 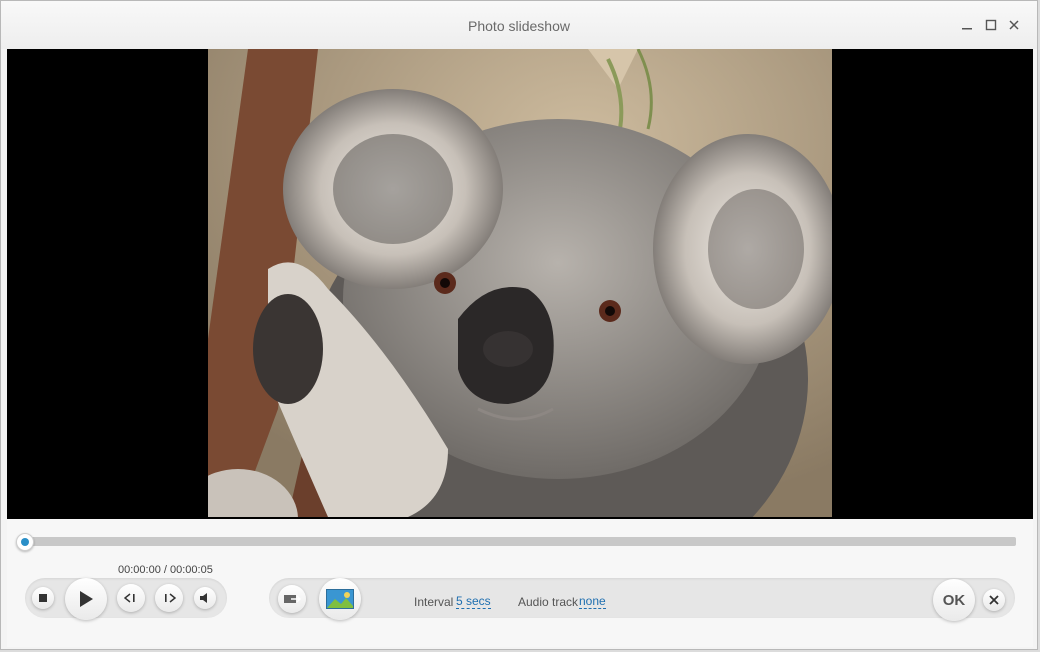 I want to click on audio-track-label: Audio track, so click(x=548, y=602).